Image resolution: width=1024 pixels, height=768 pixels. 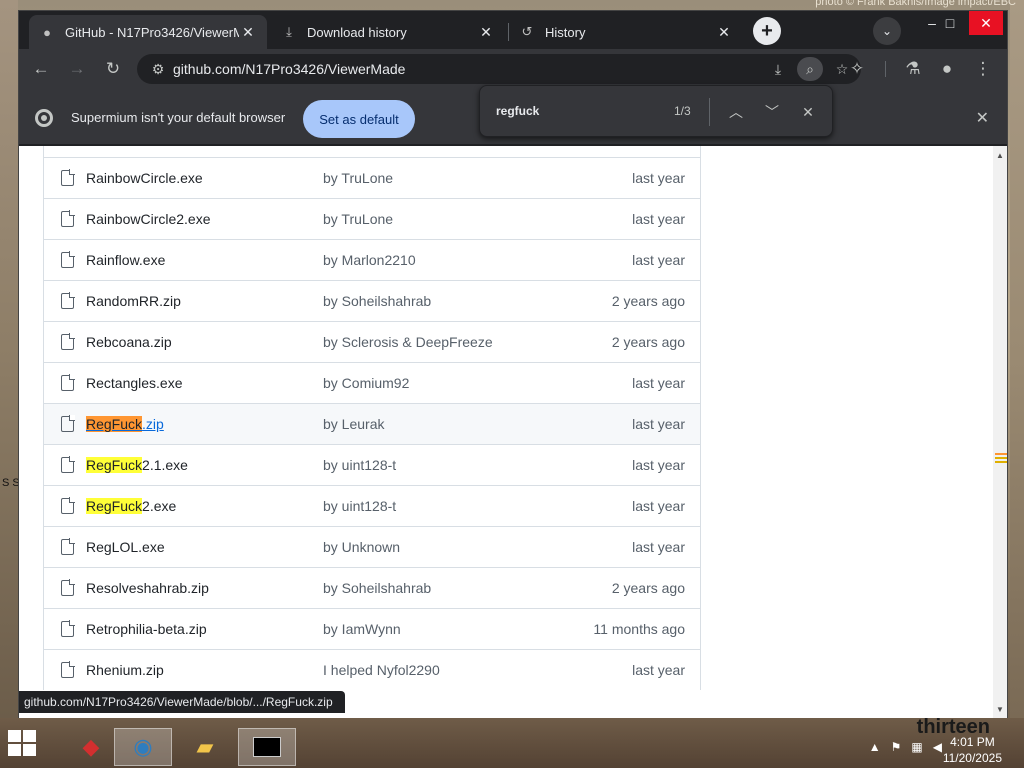 I want to click on file-name-link: RegFuck.zip, so click(x=125, y=424).